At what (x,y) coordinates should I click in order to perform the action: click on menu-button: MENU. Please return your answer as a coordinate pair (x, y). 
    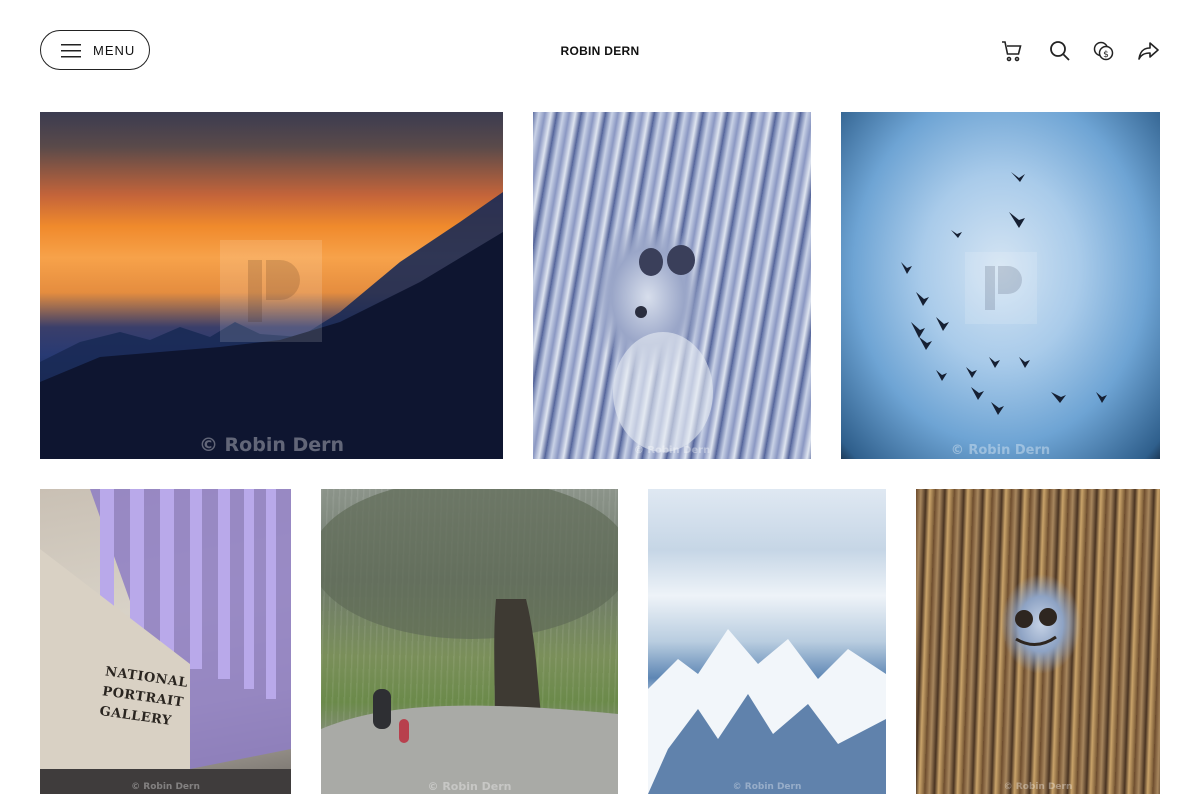
    Looking at the image, I should click on (95, 50).